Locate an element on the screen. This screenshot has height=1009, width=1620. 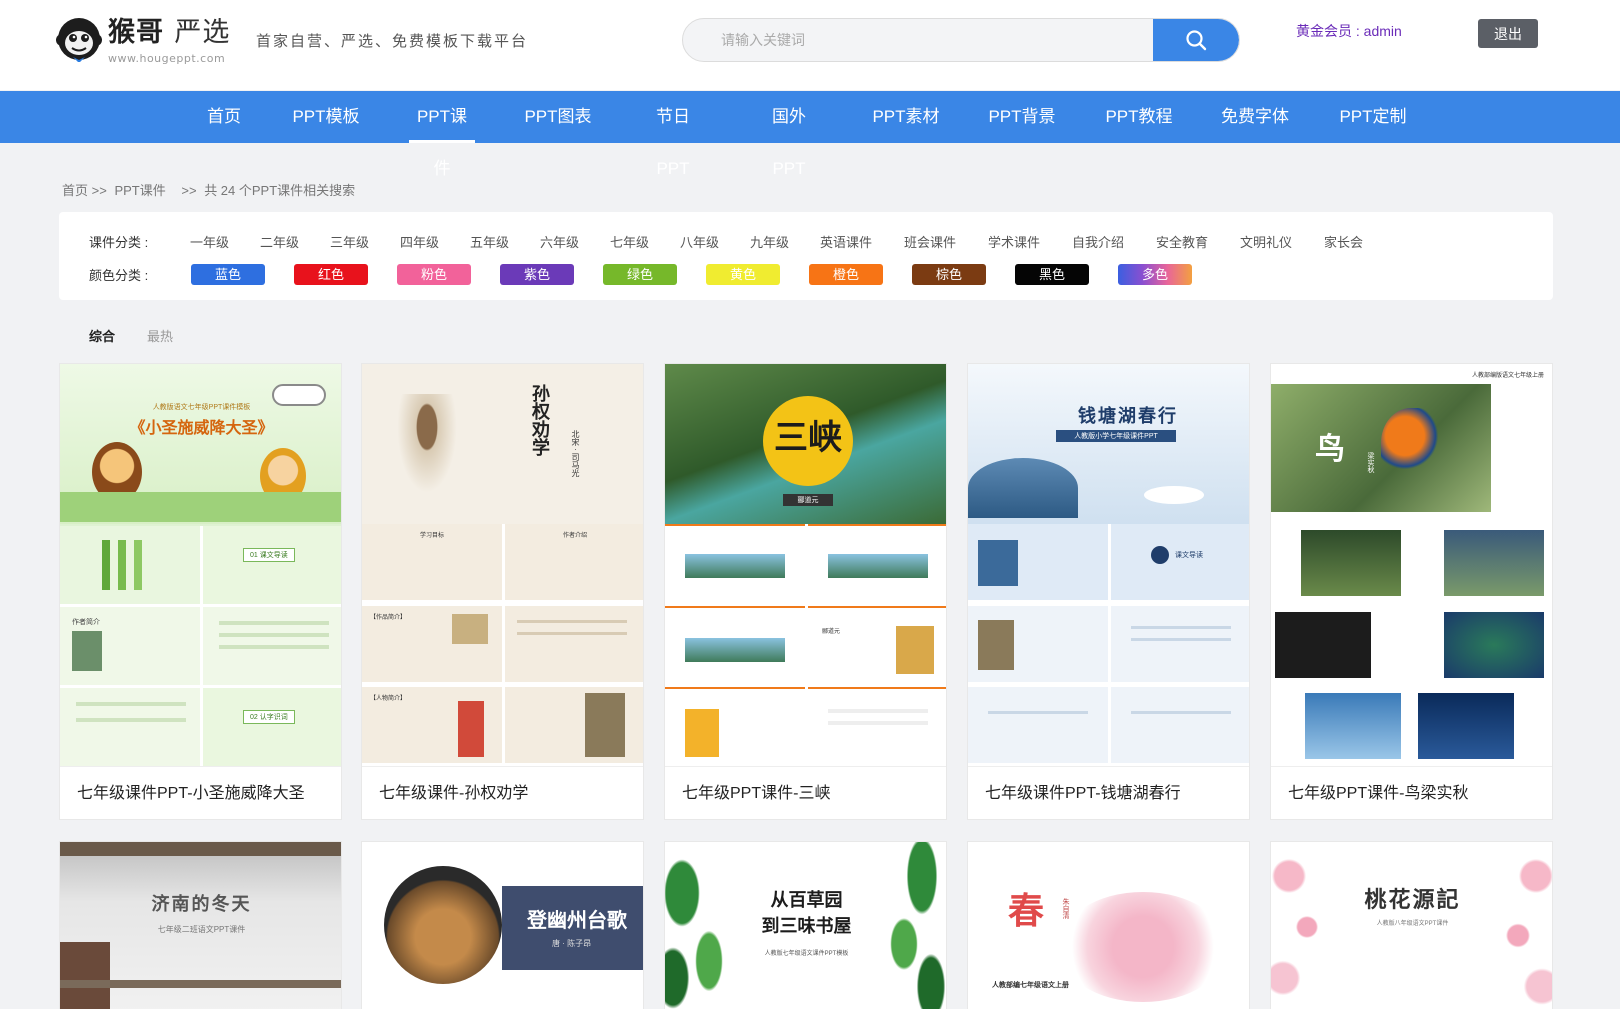
template-card: 桃花源記 人教版八年级语文PPT课件 is located at coordinates (1411, 925).